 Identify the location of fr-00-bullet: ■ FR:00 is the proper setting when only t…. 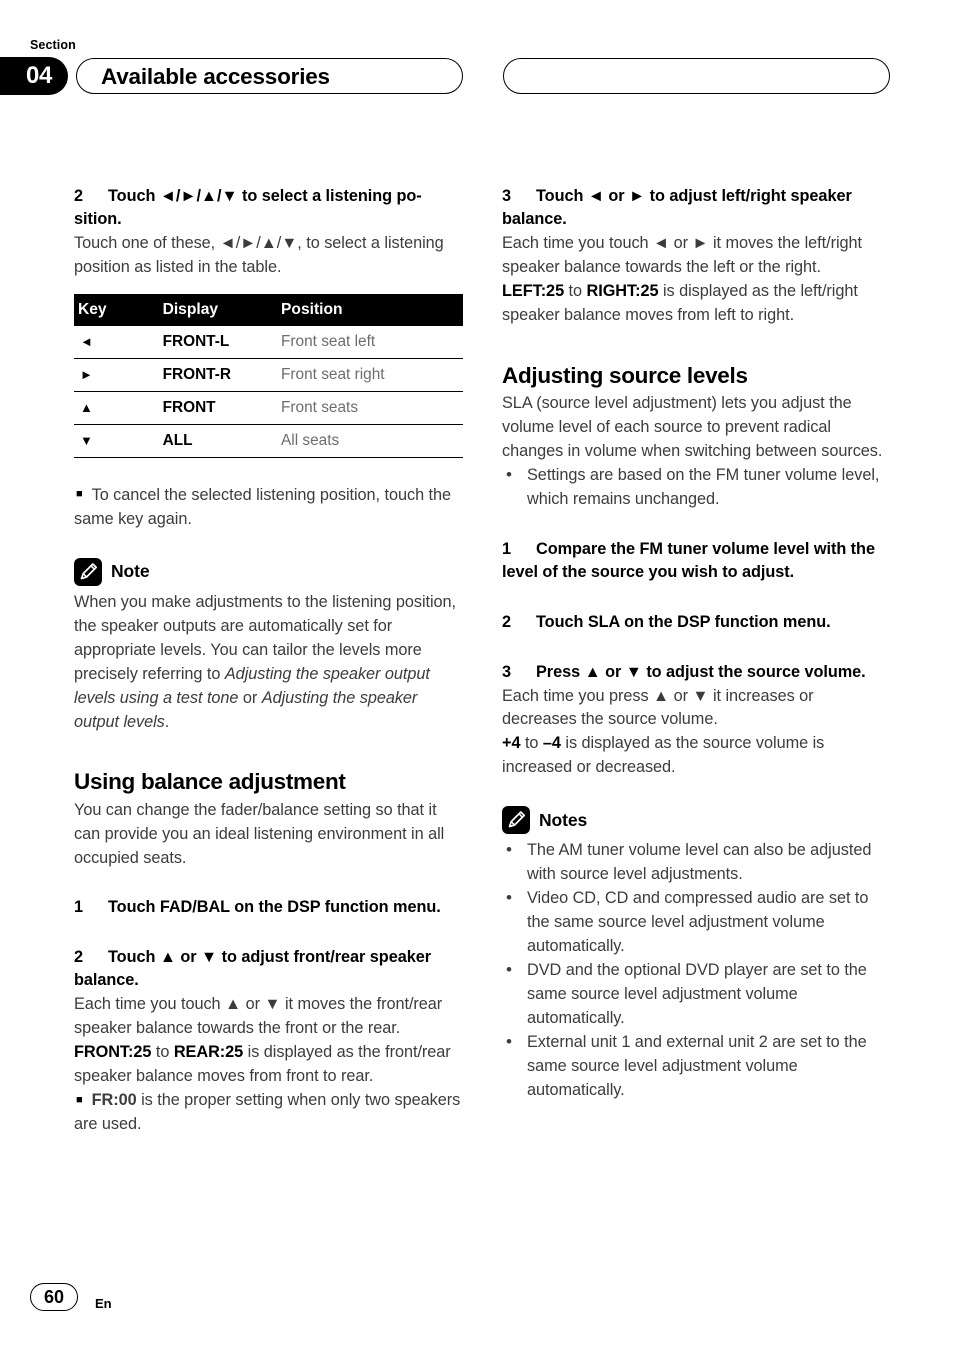
(268, 1113).